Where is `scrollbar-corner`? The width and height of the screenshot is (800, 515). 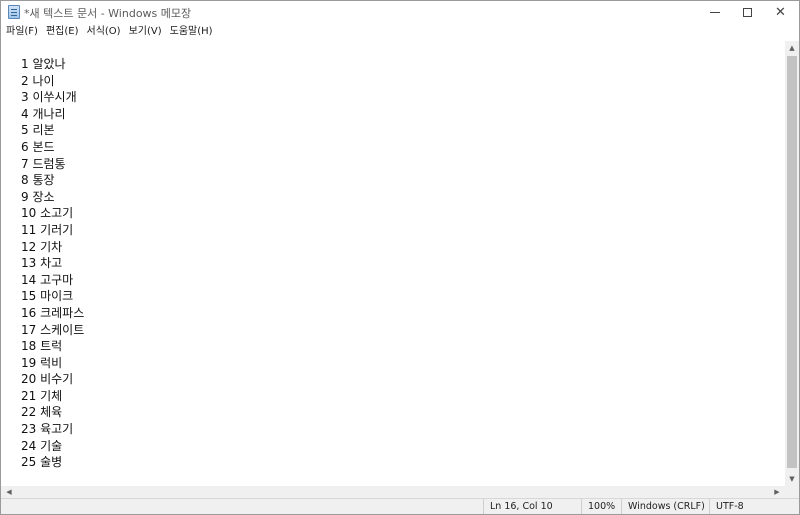
scrollbar-corner is located at coordinates (792, 492).